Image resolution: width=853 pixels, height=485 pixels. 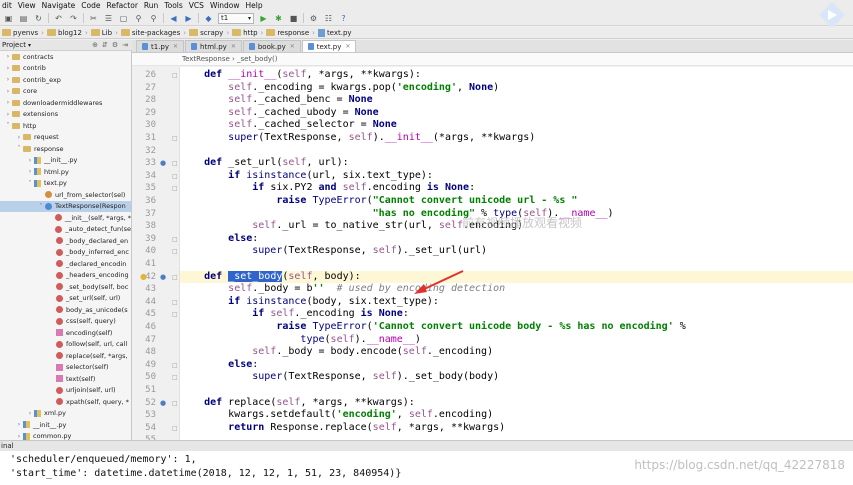 What do you see at coordinates (65, 310) in the screenshot?
I see `tree-item: body_as_unicode(s` at bounding box center [65, 310].